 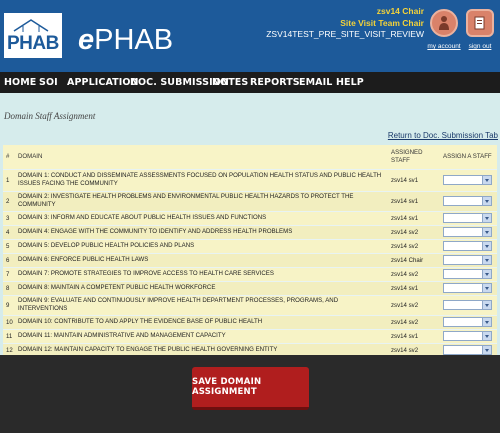 What do you see at coordinates (415, 157) in the screenshot?
I see `header-assigned-staff: ASSIGNED STAFF` at bounding box center [415, 157].